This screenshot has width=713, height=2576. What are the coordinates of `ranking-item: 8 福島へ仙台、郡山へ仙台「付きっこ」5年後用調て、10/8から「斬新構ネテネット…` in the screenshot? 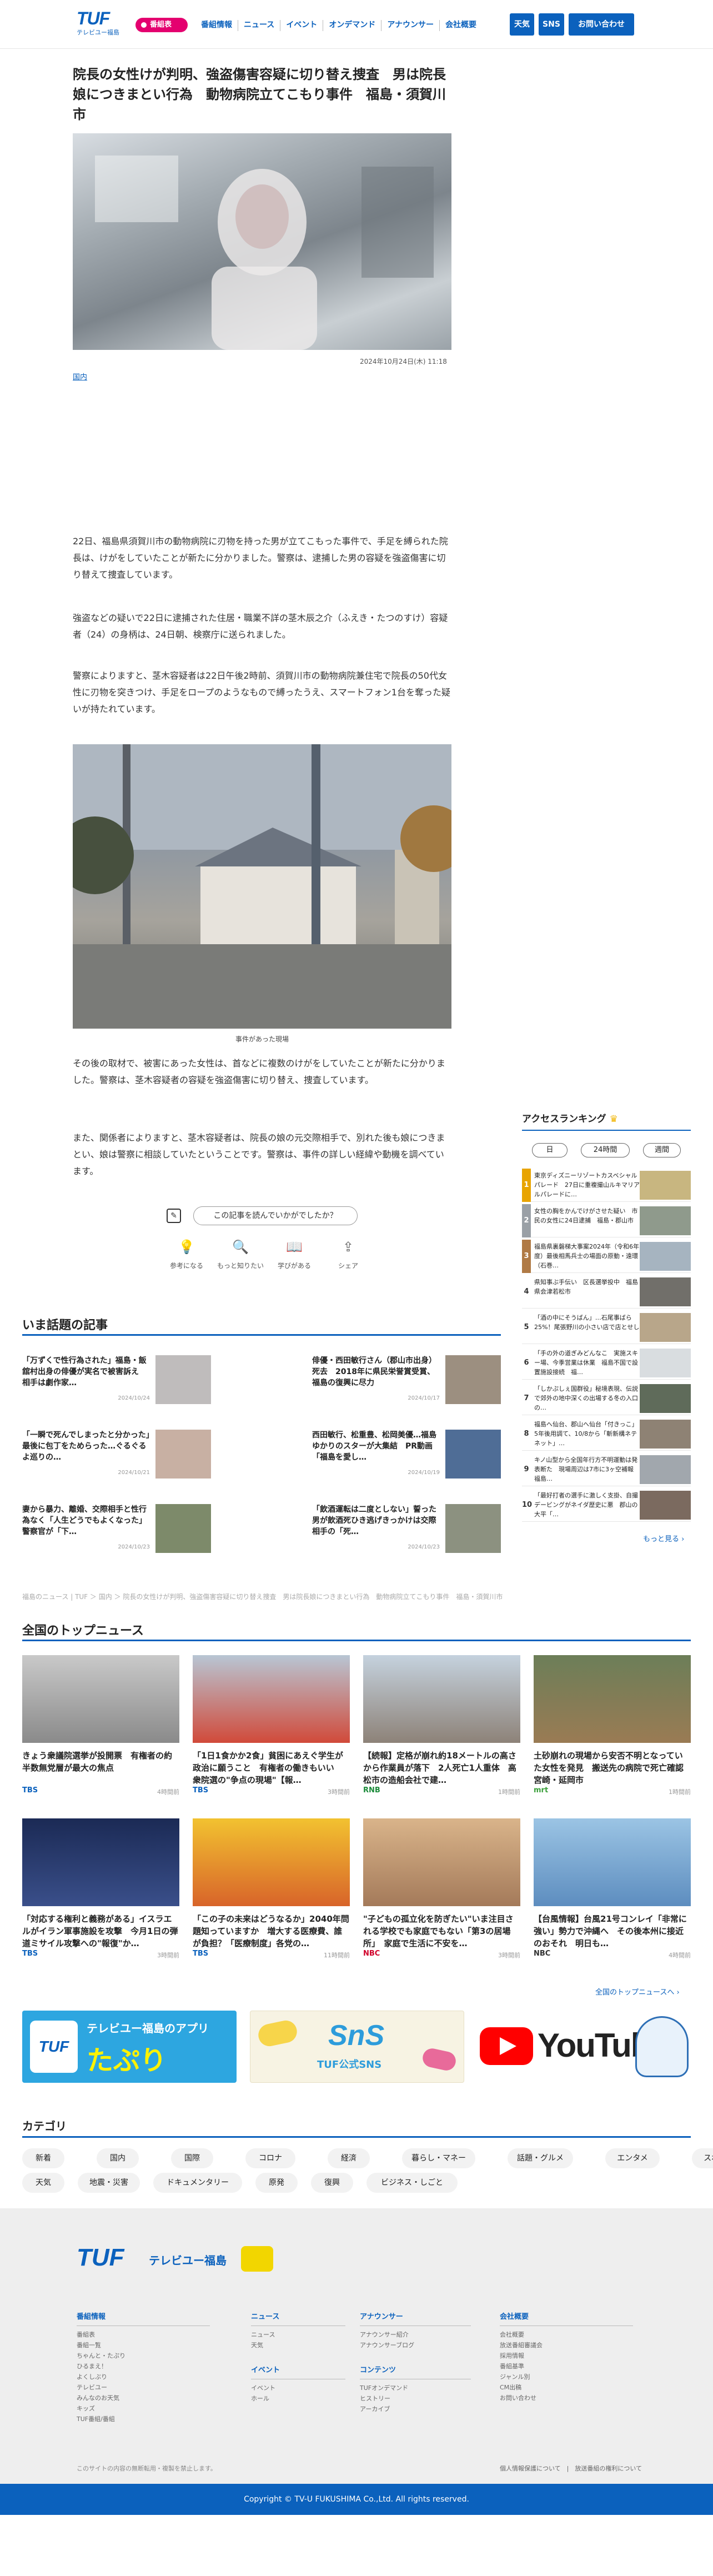 It's located at (606, 1434).